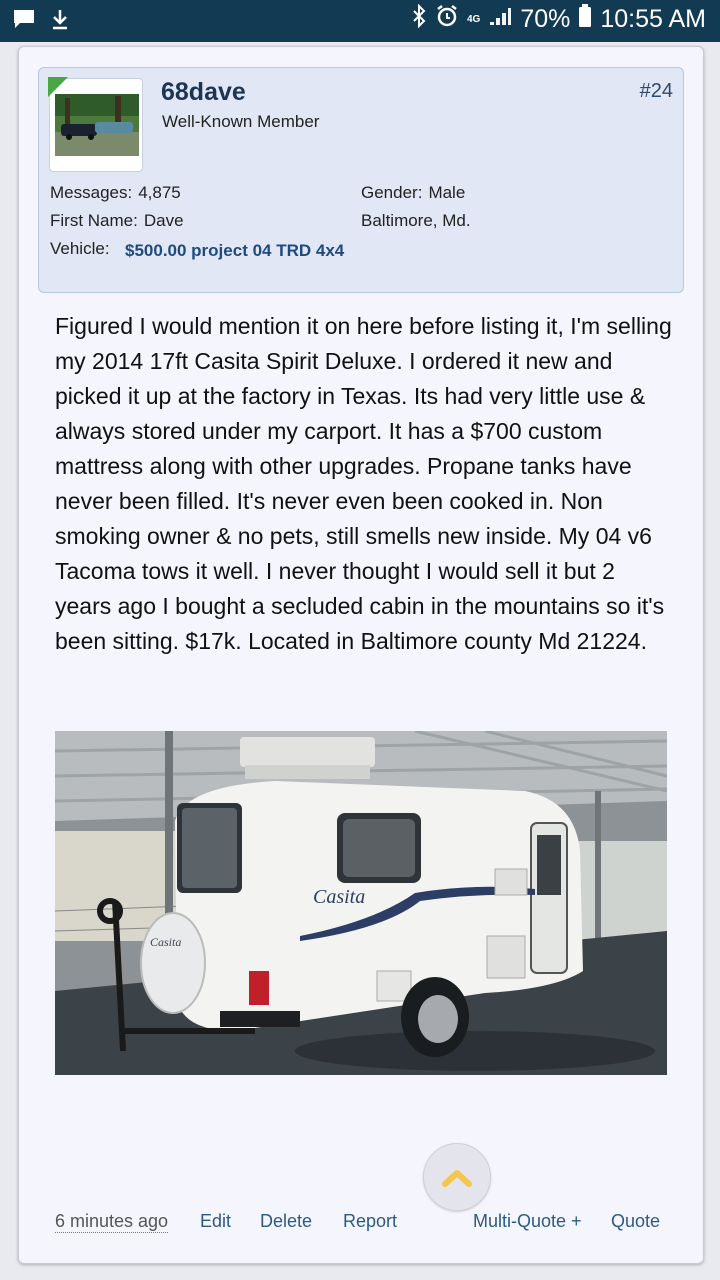 The image size is (720, 1280). I want to click on gender-label: Gender:, so click(392, 192).